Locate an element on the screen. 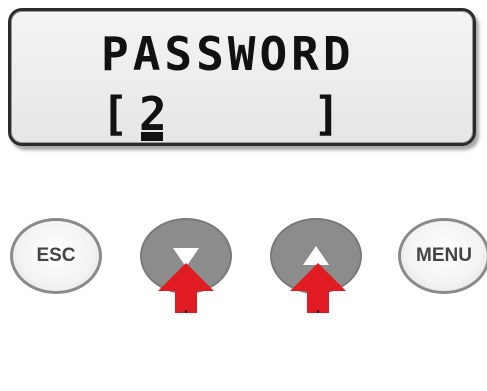  menu-button: MENU is located at coordinates (442, 256).